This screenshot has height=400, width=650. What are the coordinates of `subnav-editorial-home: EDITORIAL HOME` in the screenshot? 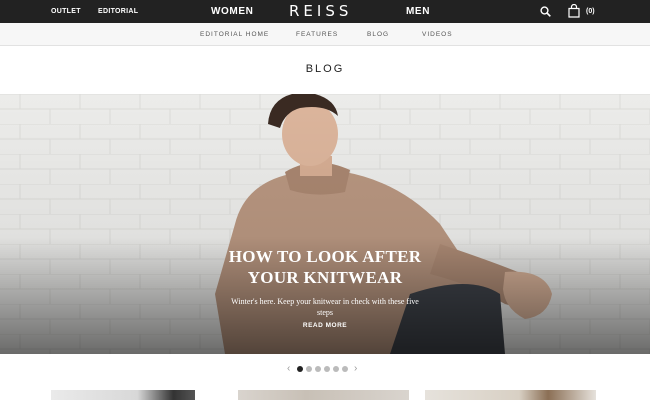 It's located at (234, 34).